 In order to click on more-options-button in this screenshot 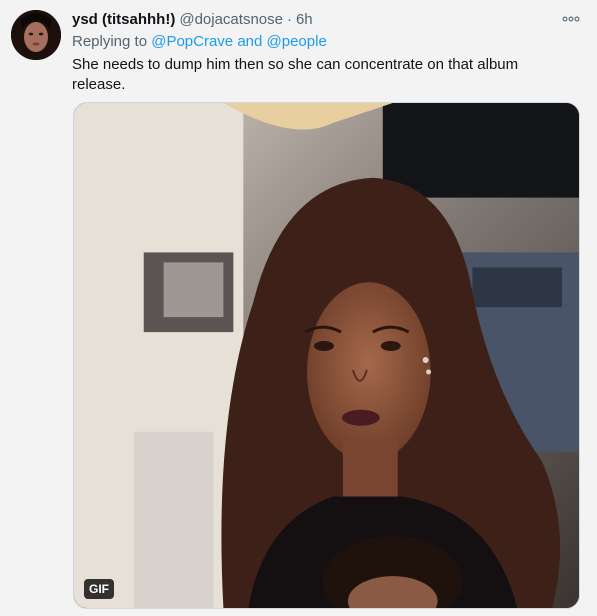, I will do `click(571, 19)`.